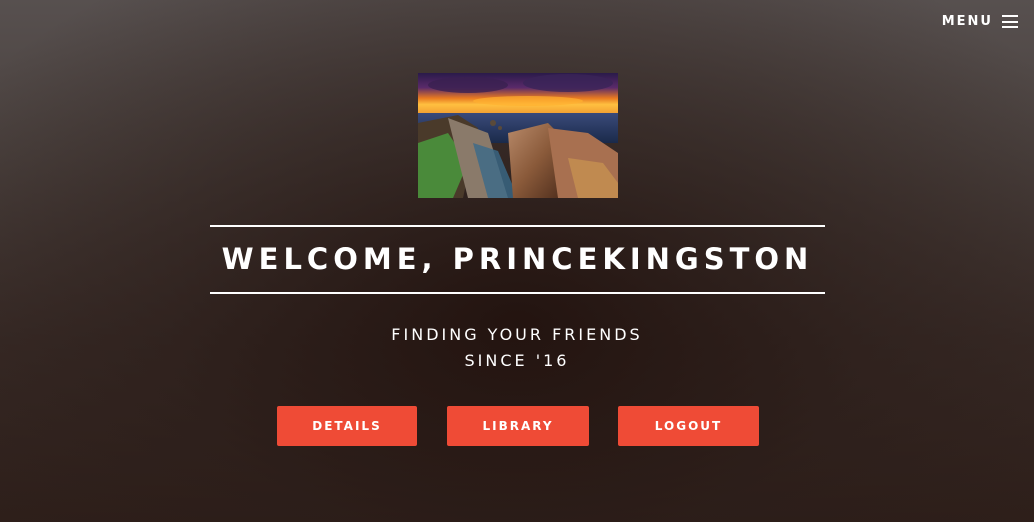  I want to click on tagline-line1: FINDING YOUR FRIENDS, so click(517, 334).